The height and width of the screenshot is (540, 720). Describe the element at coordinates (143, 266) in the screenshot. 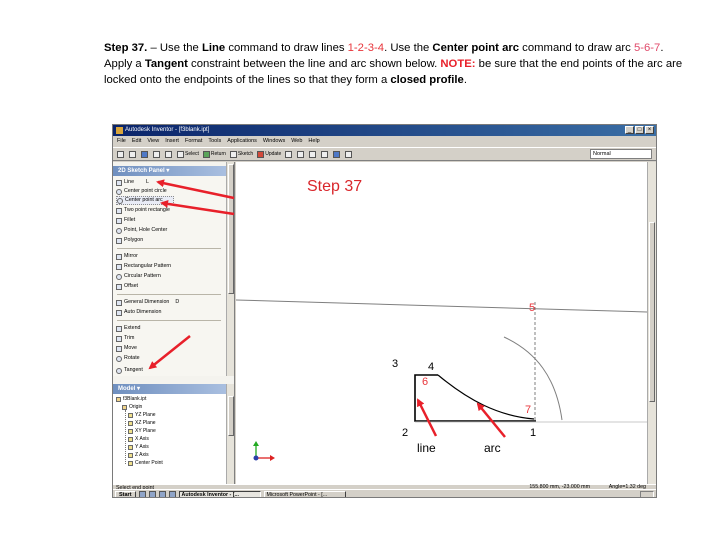

I see `sketch-tool-rect-pattern: Rectangular Pattern` at that location.